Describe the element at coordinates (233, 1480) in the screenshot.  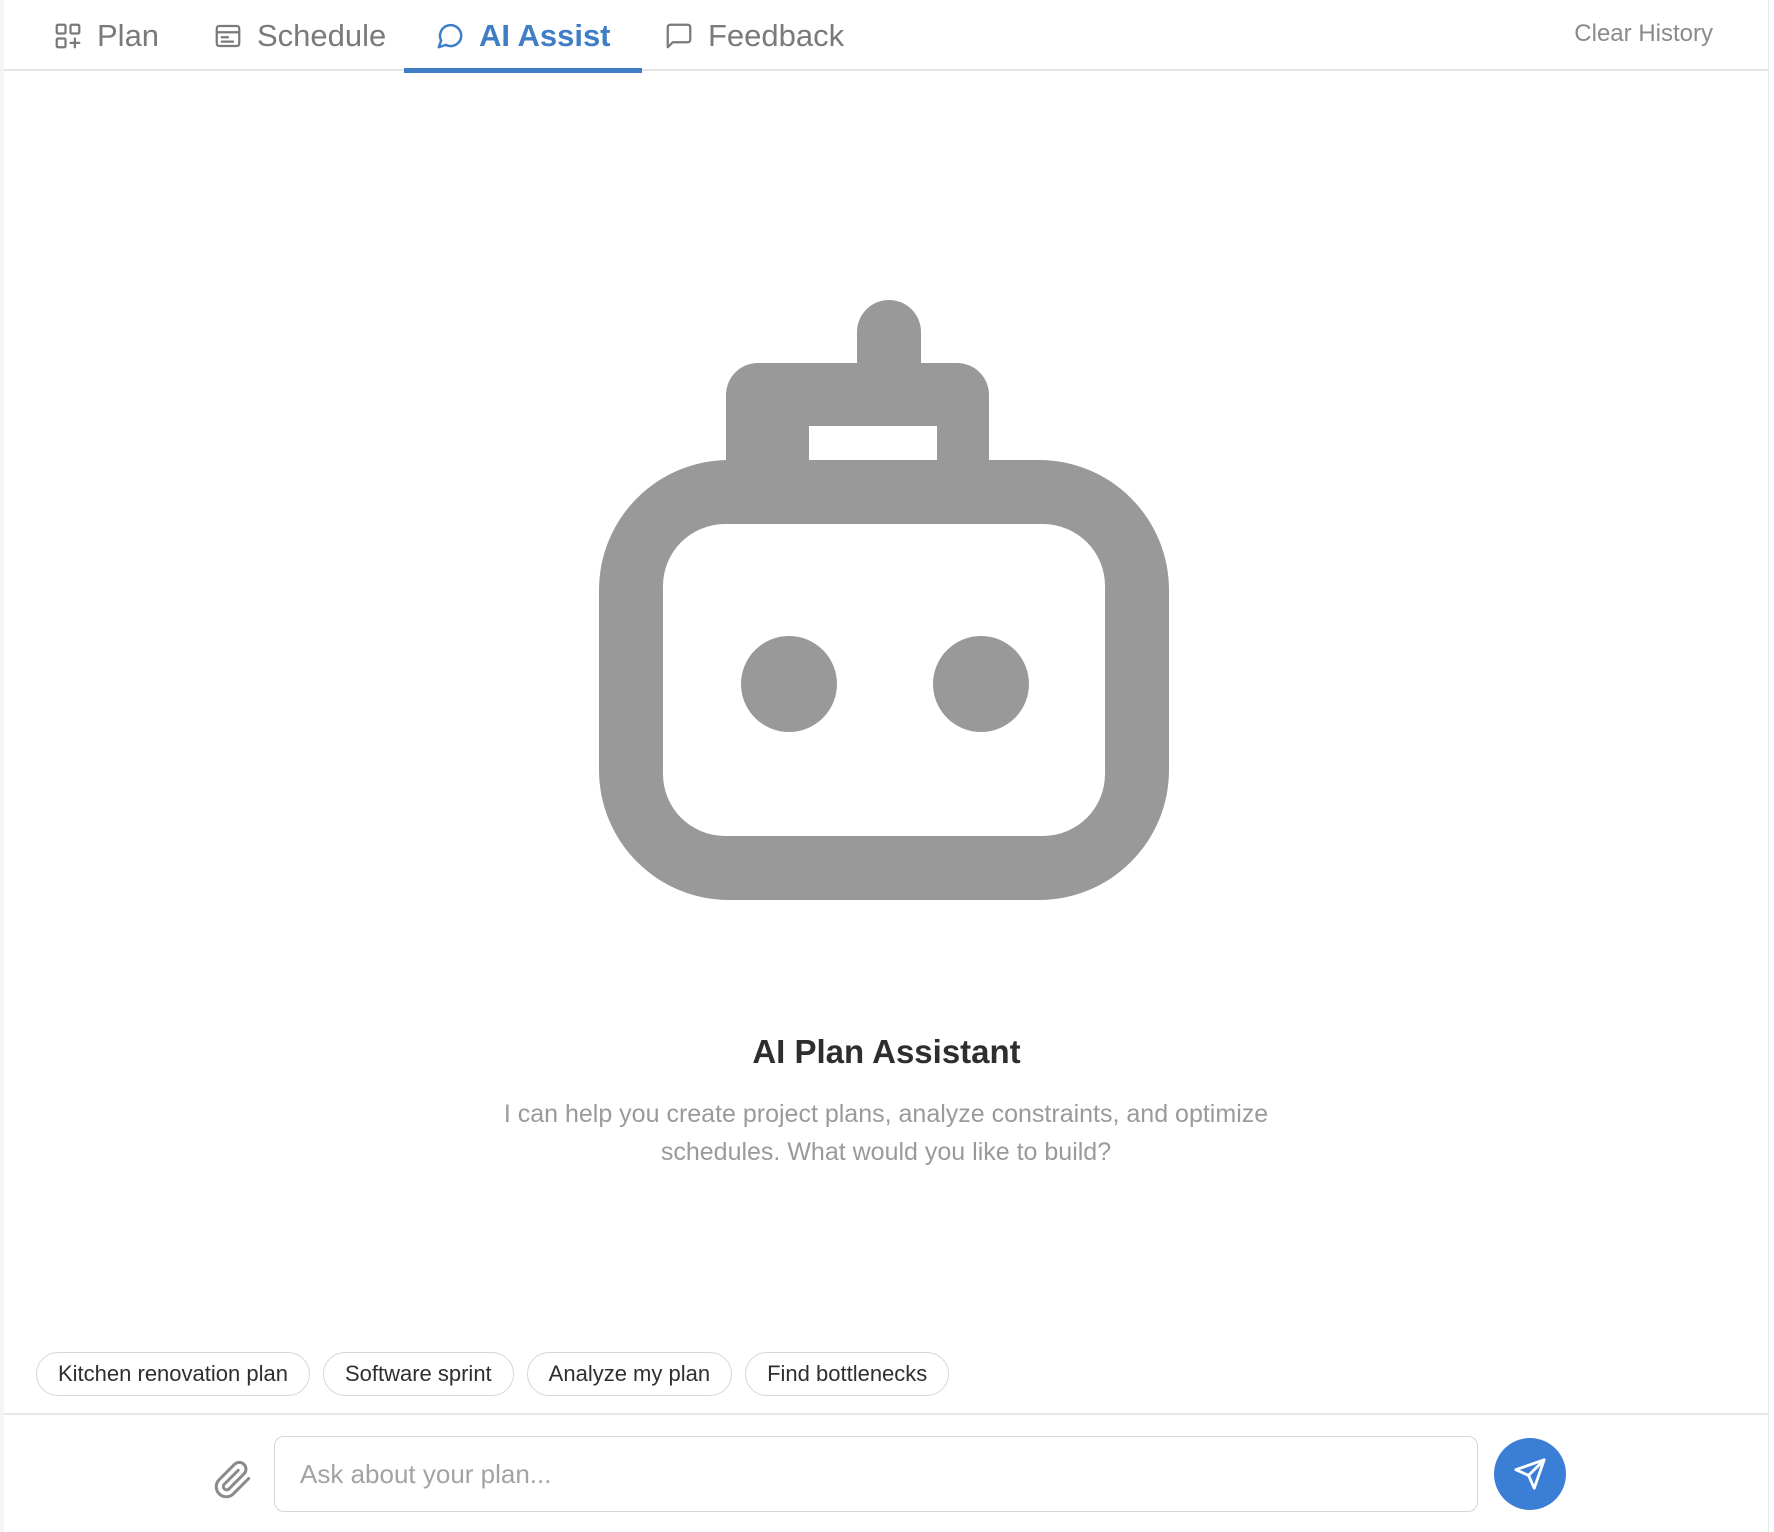
I see `paperclip-icon` at that location.